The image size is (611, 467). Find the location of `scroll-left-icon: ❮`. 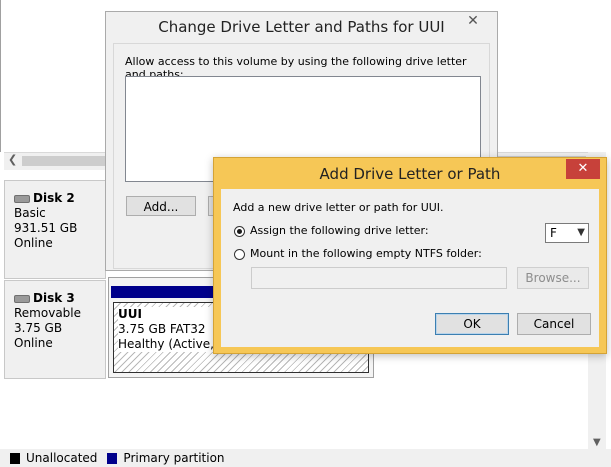

scroll-left-icon: ❮ is located at coordinates (12, 159).